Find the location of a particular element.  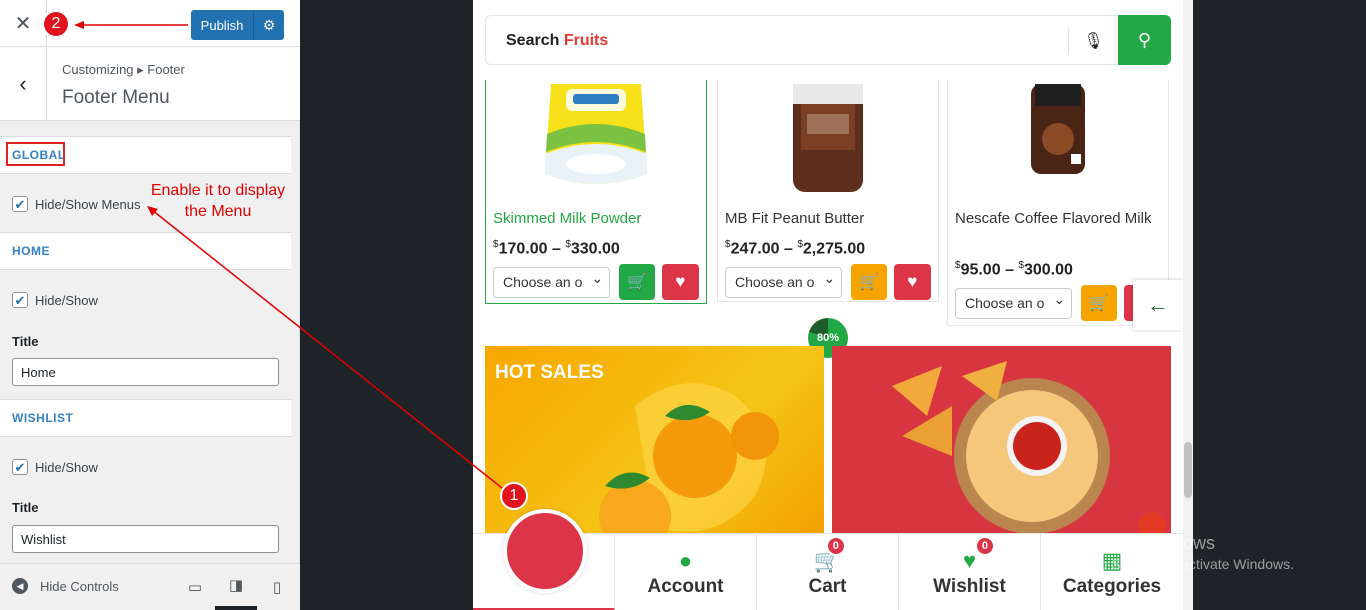

wishlist-hide-show-label: Hide/Show is located at coordinates (66, 467).